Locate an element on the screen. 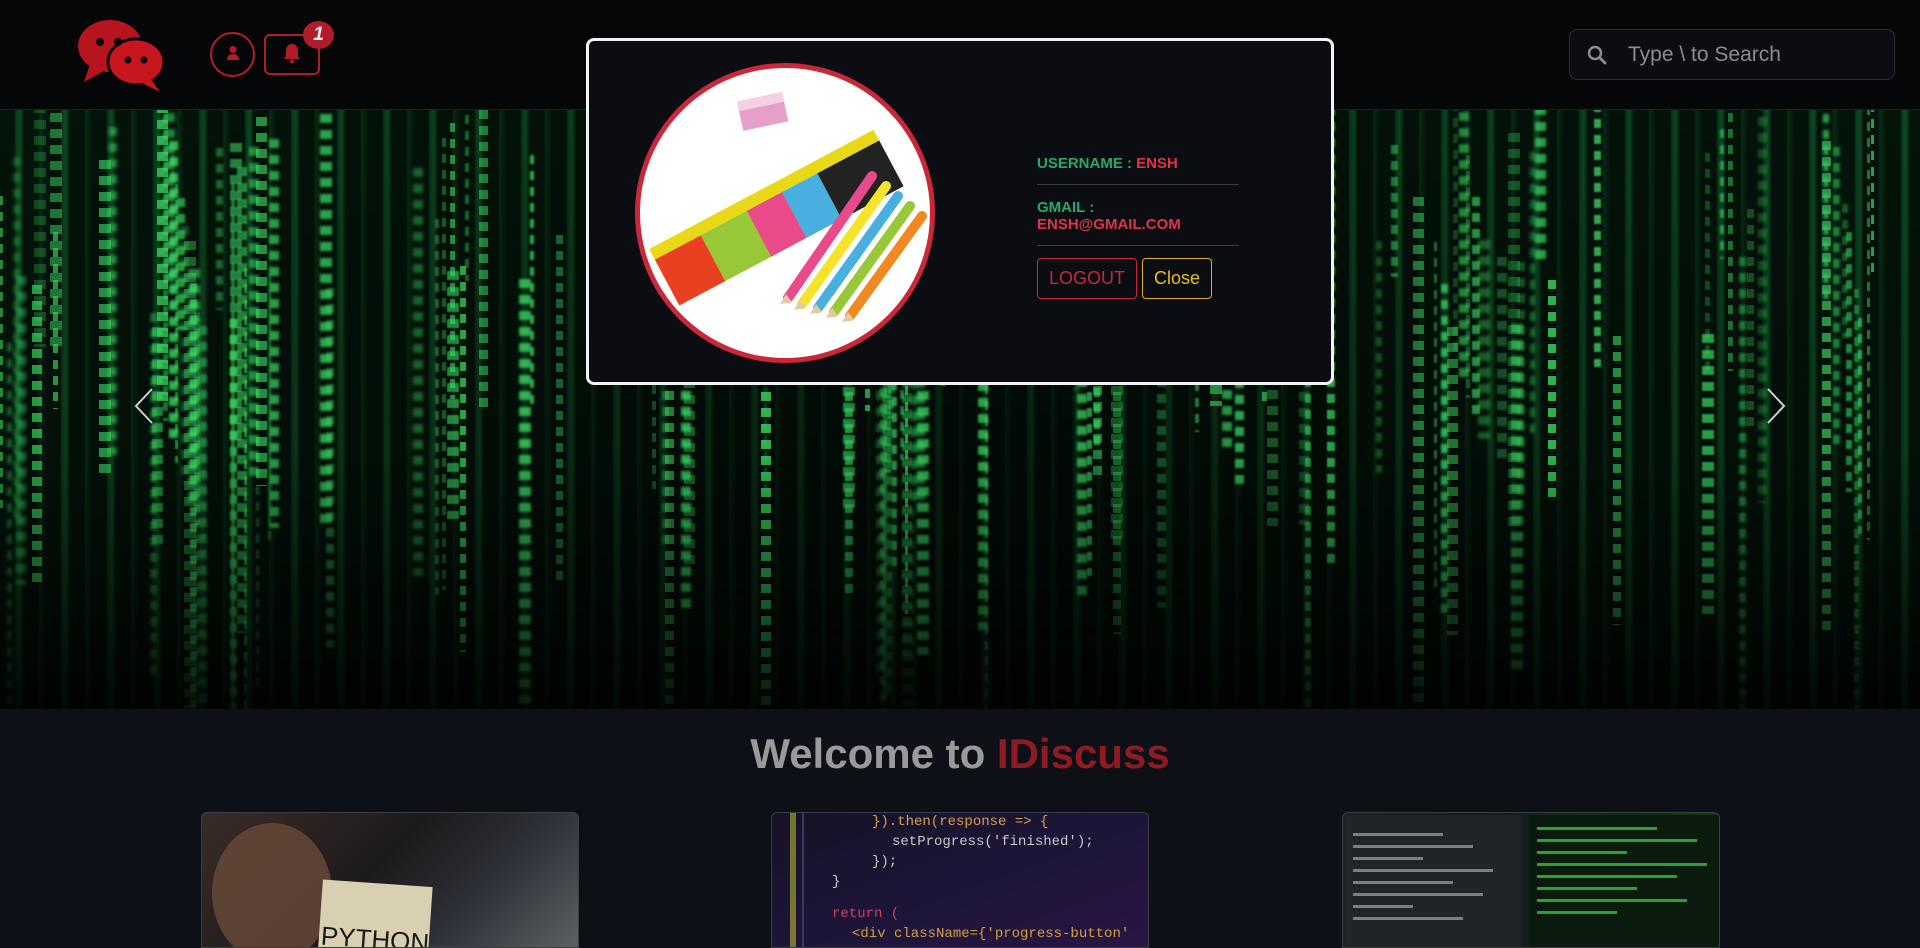 Image resolution: width=1920 pixels, height=948 pixels. card-image: PYTHON is located at coordinates (322, 885).